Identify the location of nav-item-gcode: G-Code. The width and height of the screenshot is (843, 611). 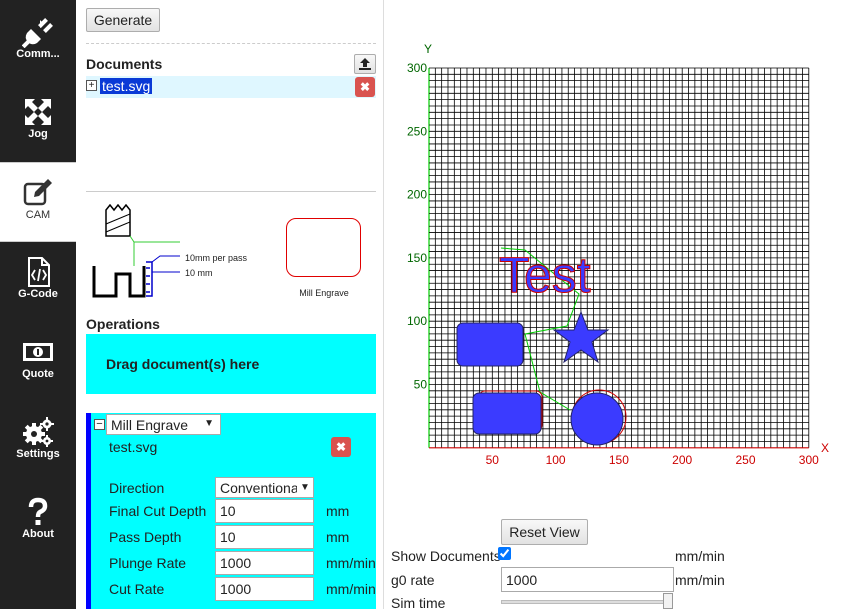
(38, 282).